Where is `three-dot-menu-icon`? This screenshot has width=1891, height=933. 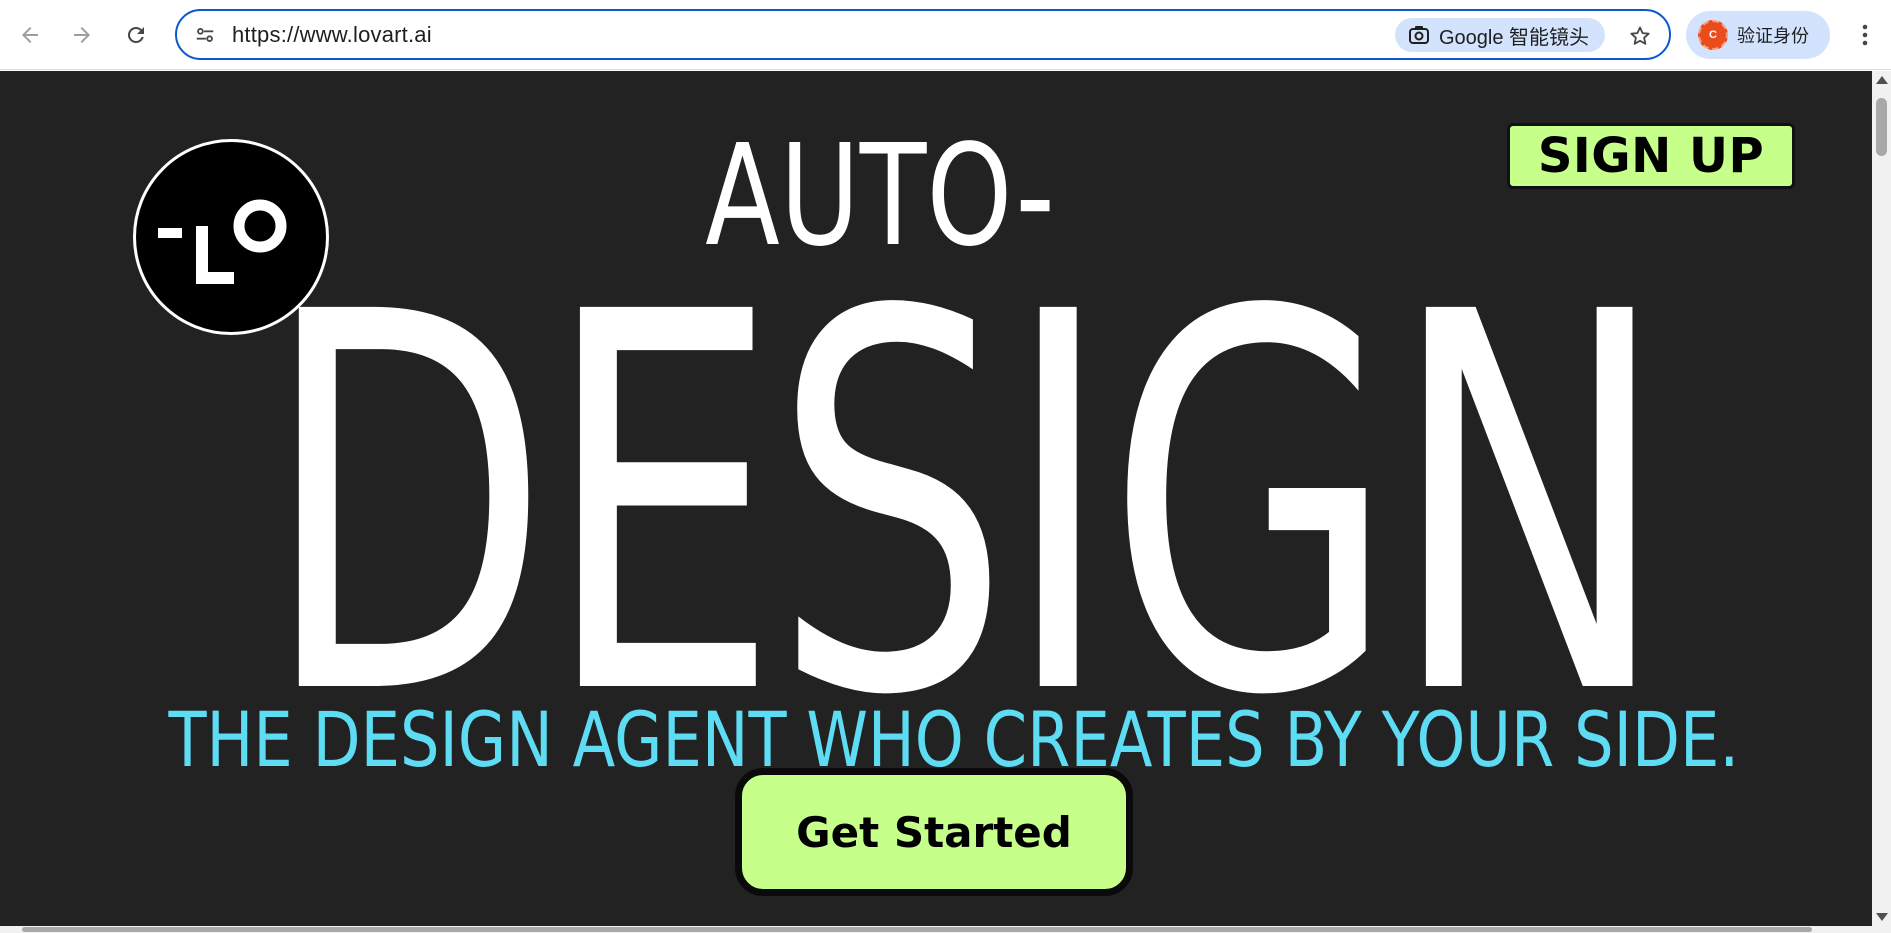
three-dot-menu-icon is located at coordinates (1865, 35).